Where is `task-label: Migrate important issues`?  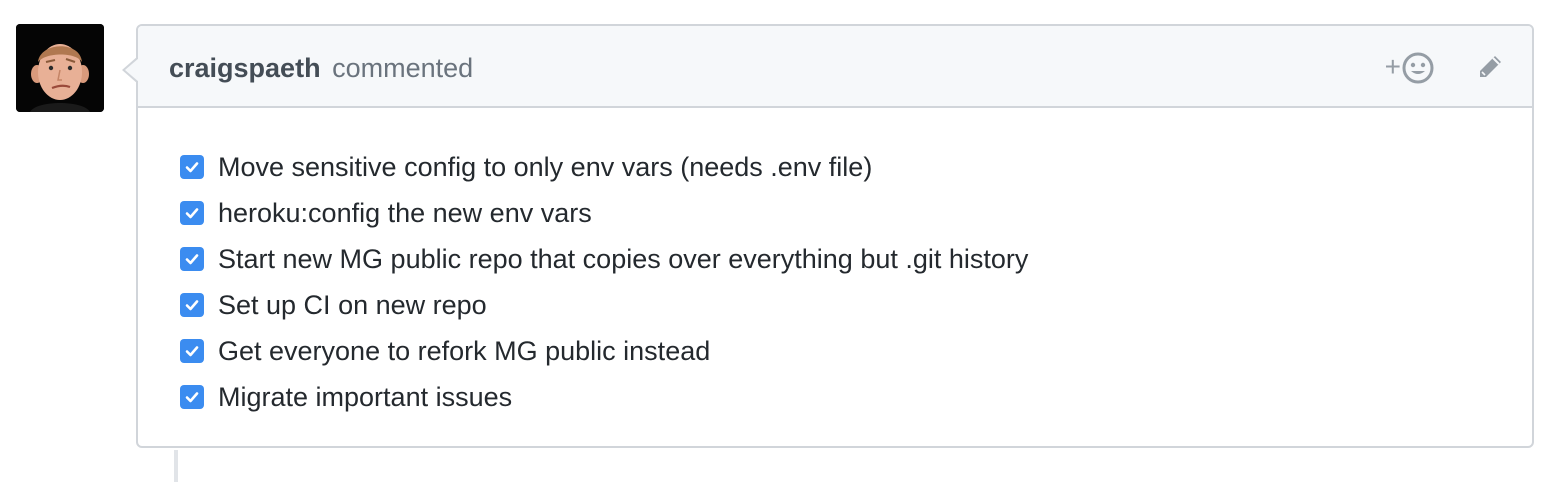 task-label: Migrate important issues is located at coordinates (365, 396).